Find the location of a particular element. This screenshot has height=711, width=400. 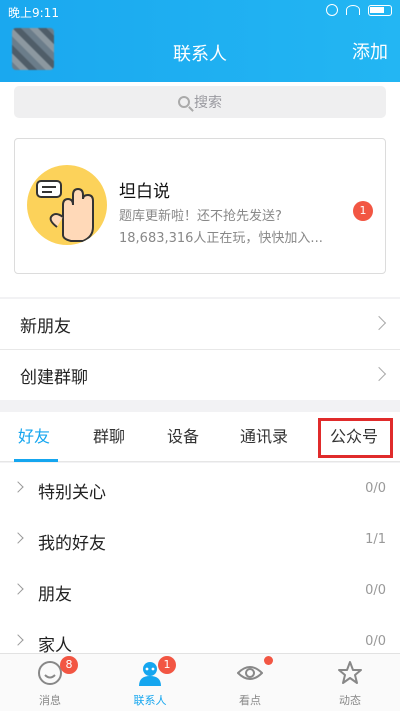

highlight-box is located at coordinates (355, 438).